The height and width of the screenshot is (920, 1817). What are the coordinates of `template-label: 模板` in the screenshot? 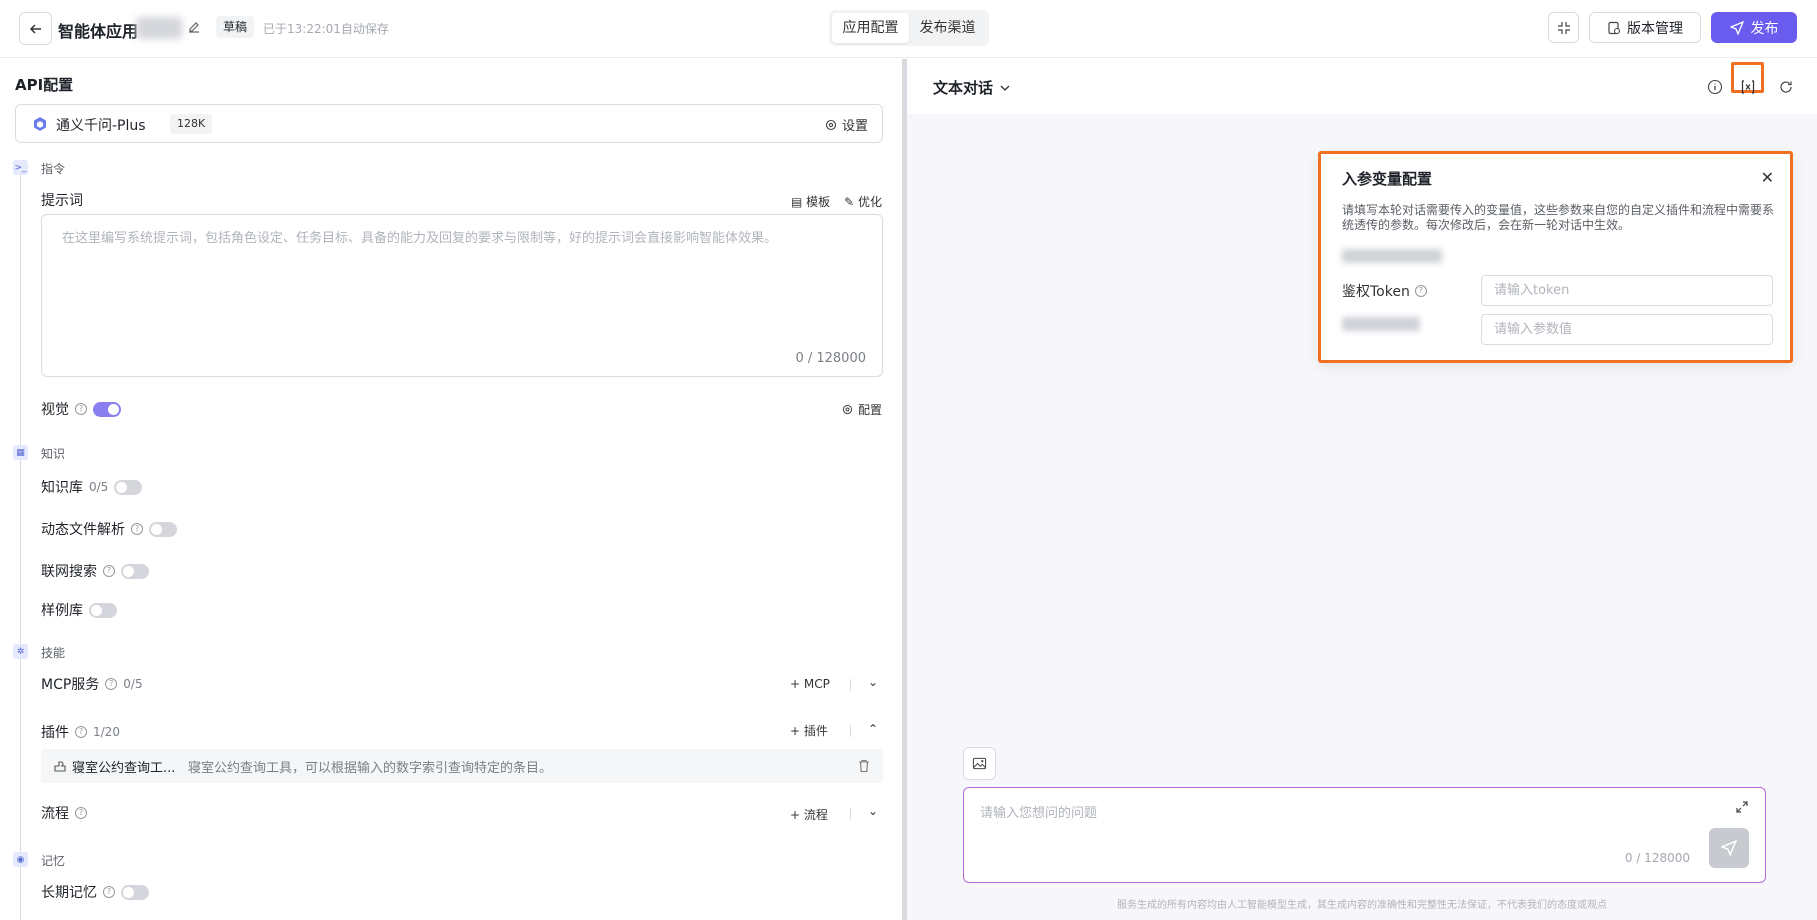 It's located at (818, 202).